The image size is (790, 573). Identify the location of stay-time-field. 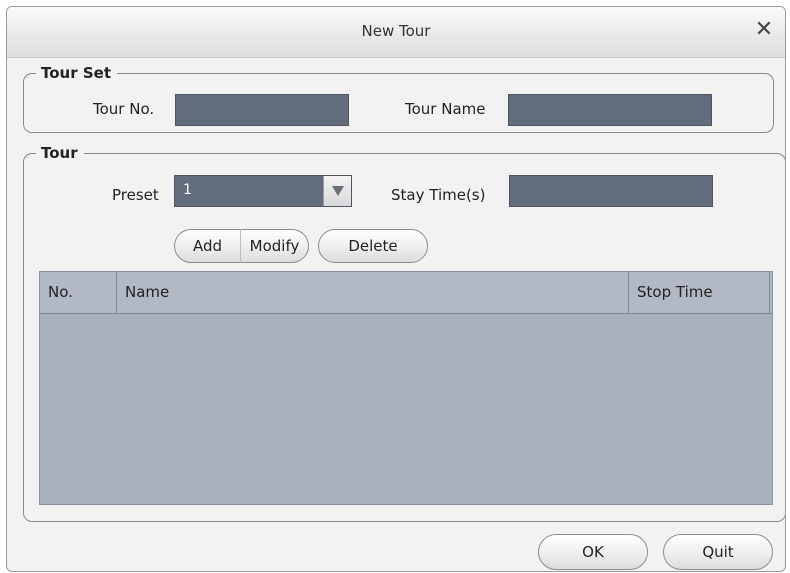
(611, 191).